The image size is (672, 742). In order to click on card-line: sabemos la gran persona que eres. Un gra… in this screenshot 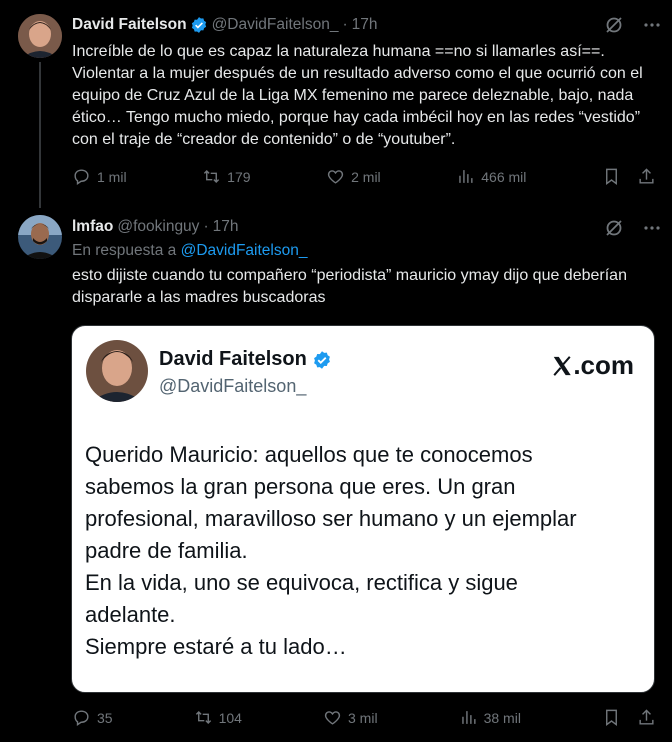, I will do `click(300, 486)`.